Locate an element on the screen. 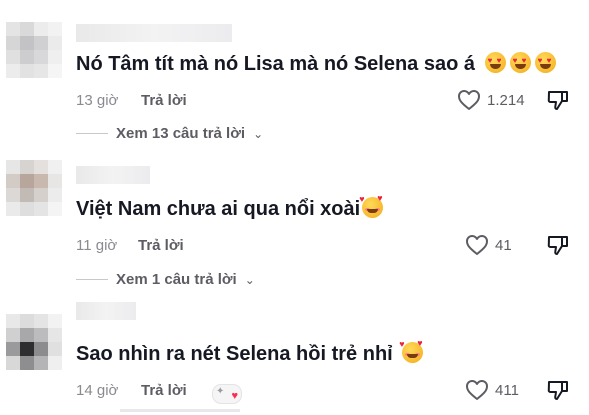 The width and height of the screenshot is (589, 415). comment-time: 13 giờ is located at coordinates (97, 100).